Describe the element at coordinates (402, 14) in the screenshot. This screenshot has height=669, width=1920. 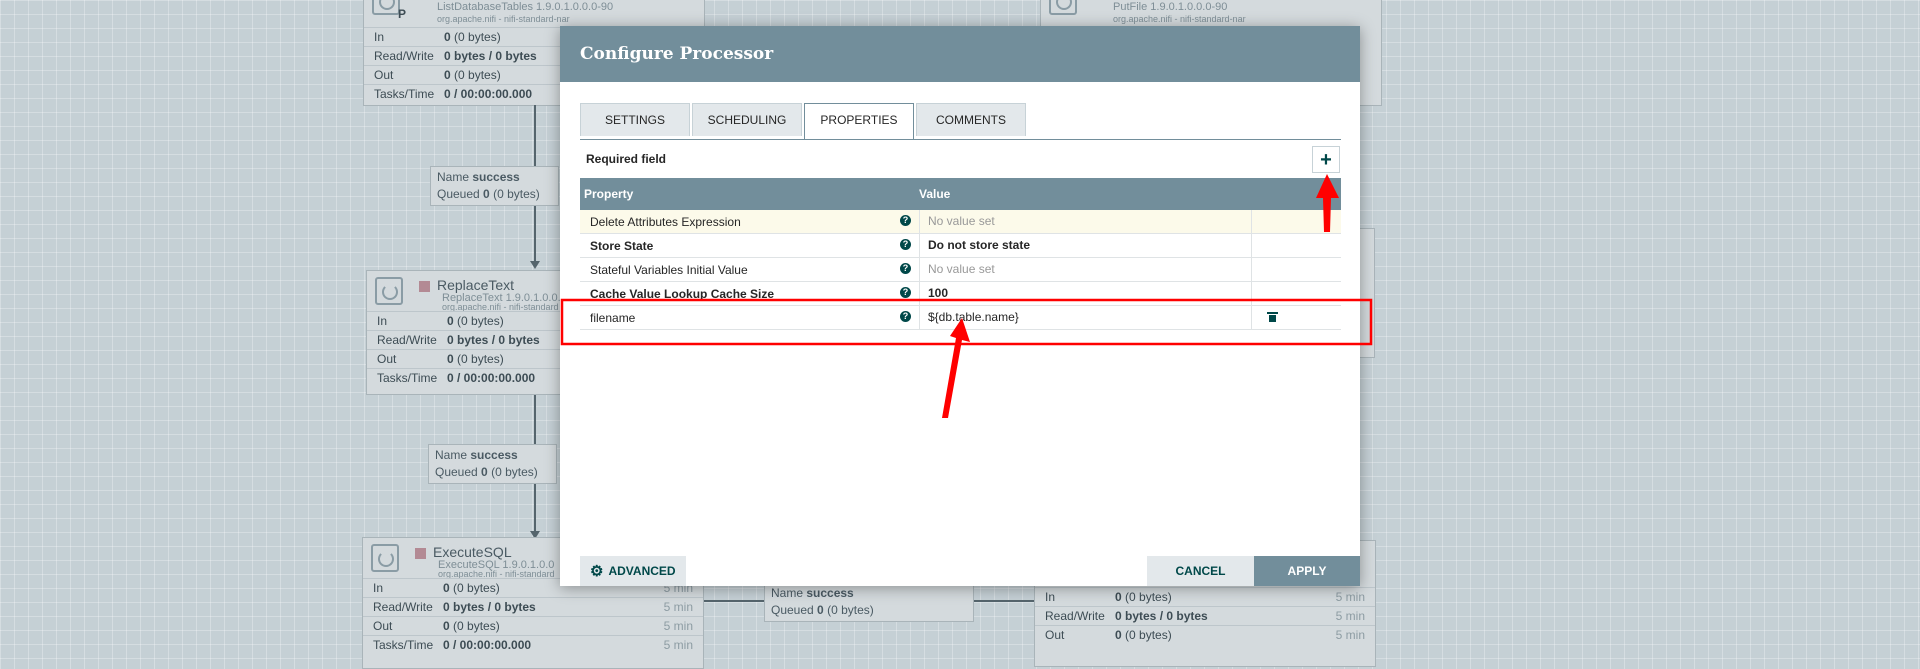
I see `processor-badge: P` at that location.